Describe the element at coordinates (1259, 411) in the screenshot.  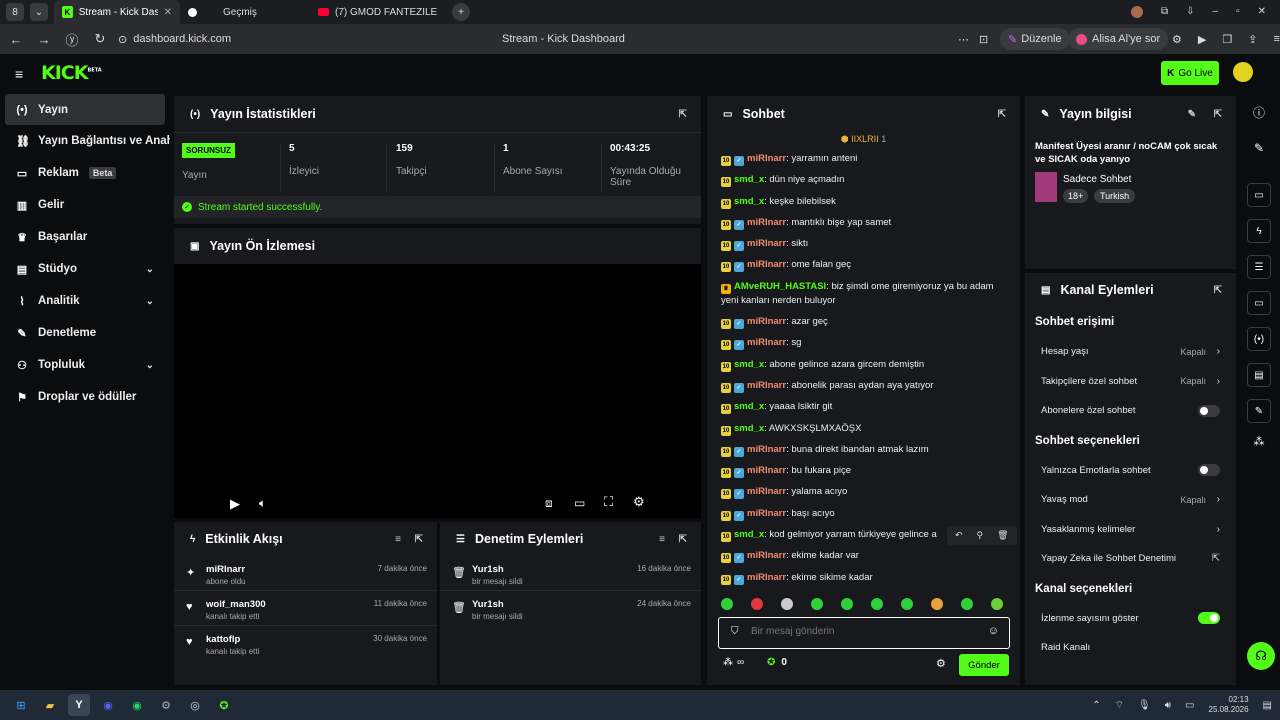
I see `wrench-icon: ✎` at that location.